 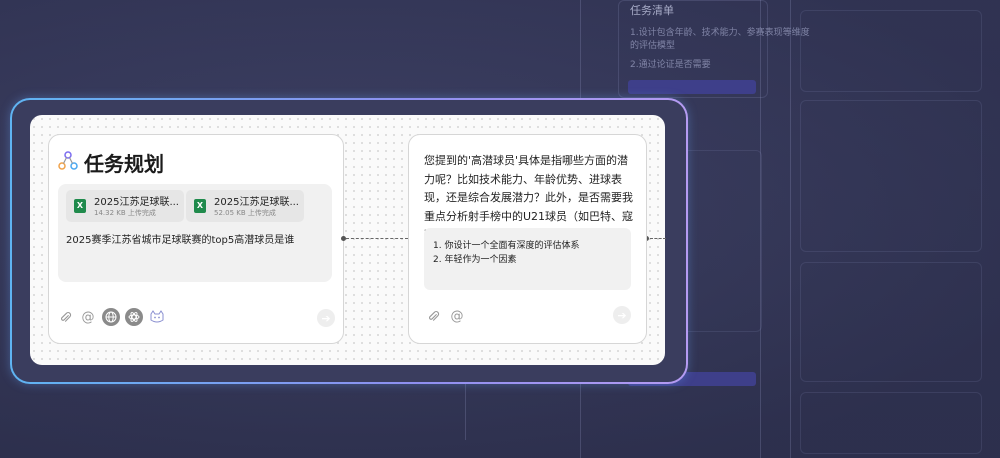 I want to click on query-text: 2025赛季江苏省城市足球联赛的top5高潜球员是谁, so click(x=180, y=240).